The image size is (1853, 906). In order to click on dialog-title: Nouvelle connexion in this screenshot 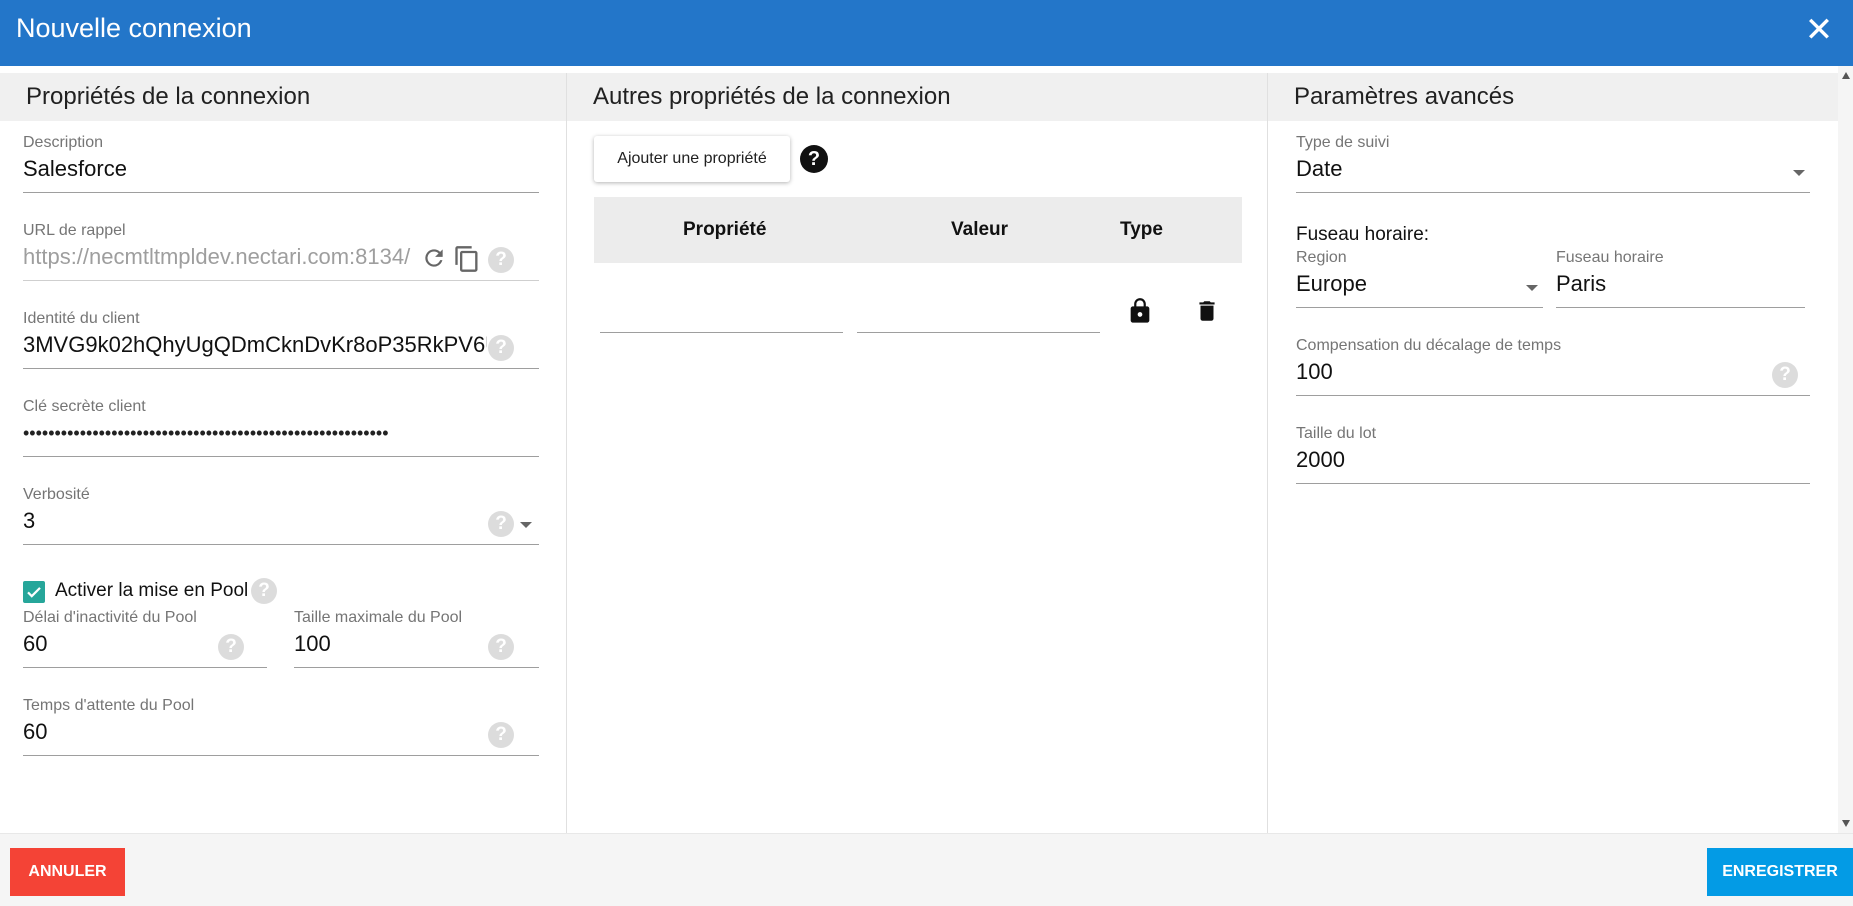, I will do `click(134, 28)`.